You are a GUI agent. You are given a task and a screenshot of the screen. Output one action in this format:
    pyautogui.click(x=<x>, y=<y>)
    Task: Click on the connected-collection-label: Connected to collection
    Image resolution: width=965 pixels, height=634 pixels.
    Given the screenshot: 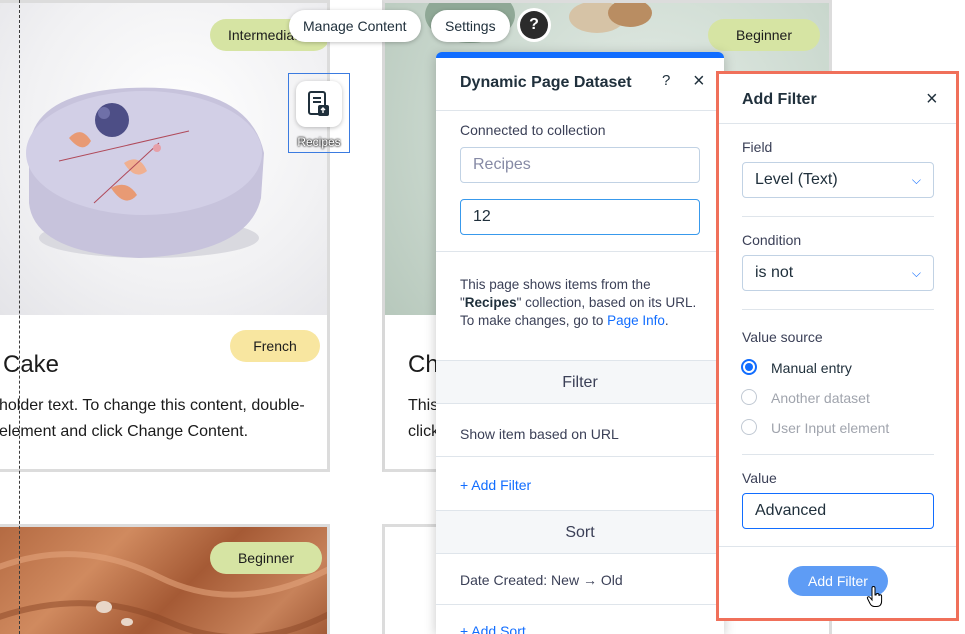 What is the action you would take?
    pyautogui.click(x=533, y=130)
    